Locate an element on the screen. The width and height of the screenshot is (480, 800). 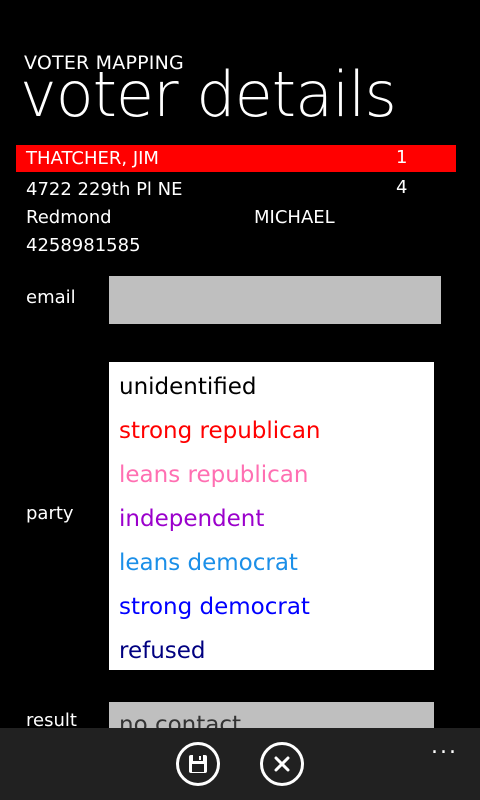
save-icon is located at coordinates (198, 764).